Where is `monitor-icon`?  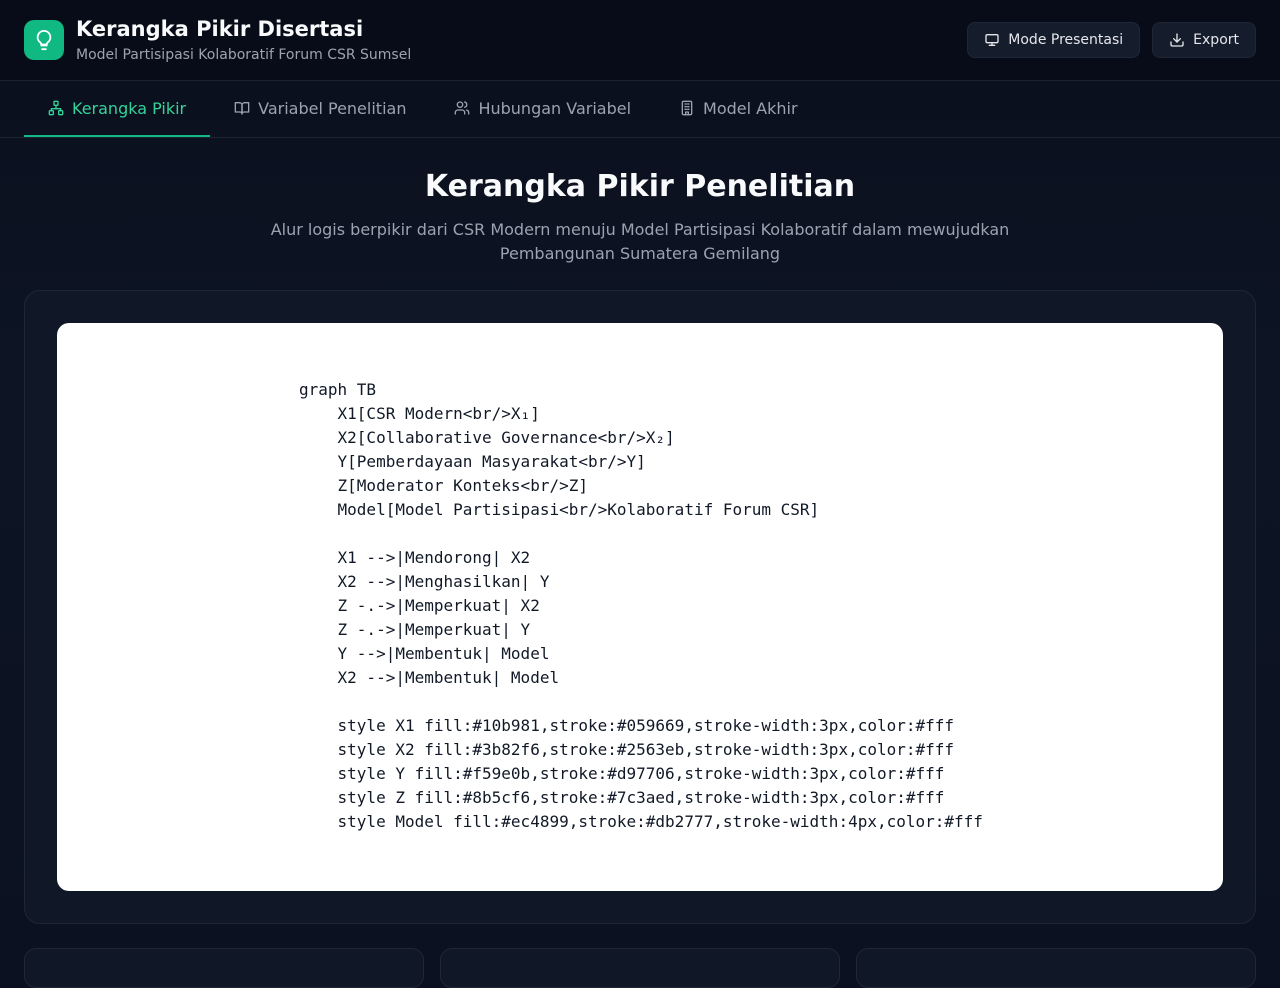 monitor-icon is located at coordinates (992, 40).